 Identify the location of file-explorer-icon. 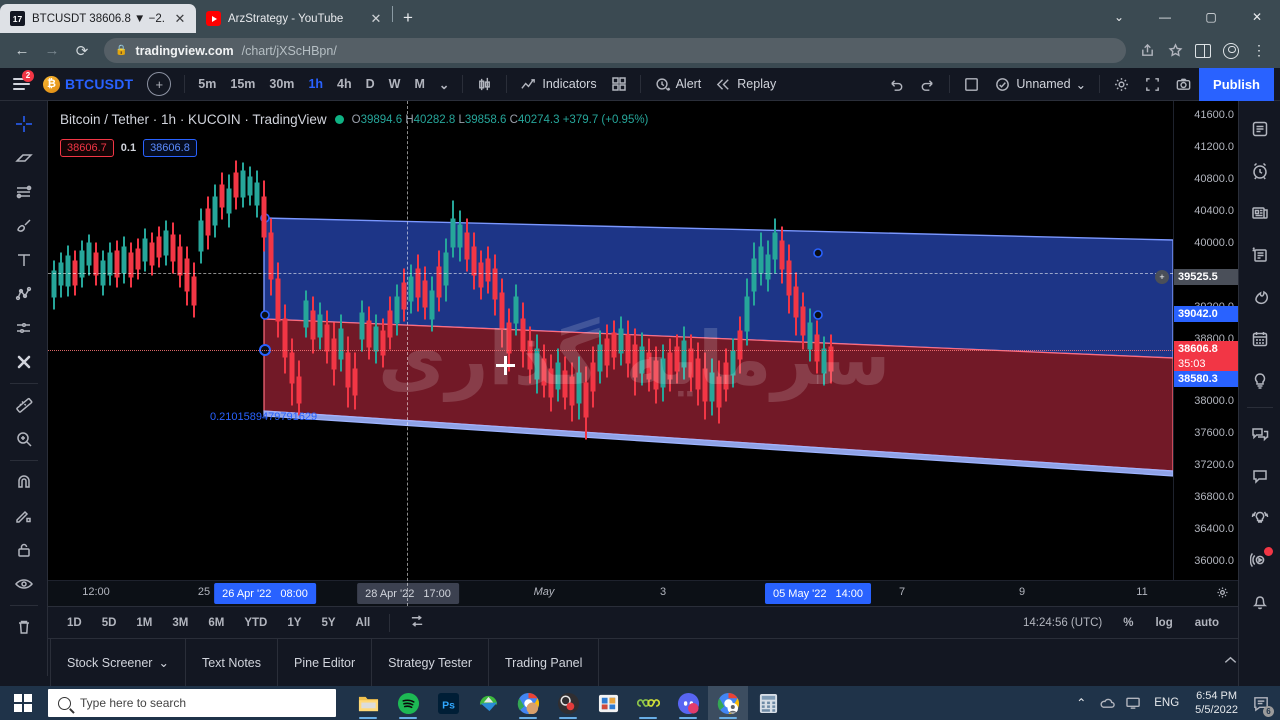
(368, 703).